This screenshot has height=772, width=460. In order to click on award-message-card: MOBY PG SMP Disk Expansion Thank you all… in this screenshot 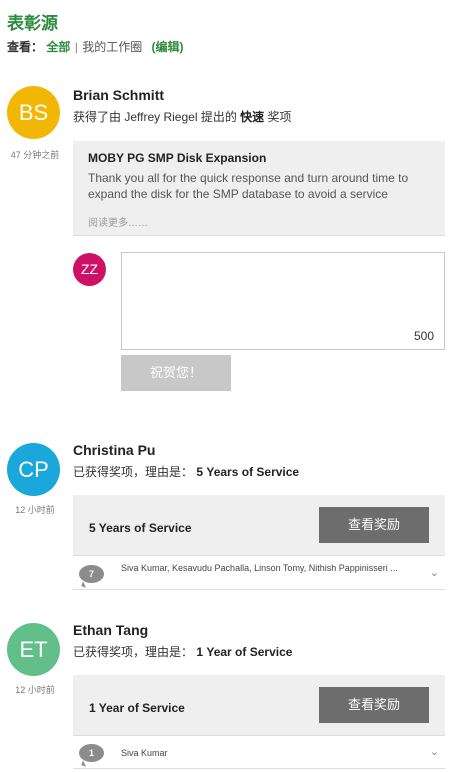, I will do `click(259, 188)`.